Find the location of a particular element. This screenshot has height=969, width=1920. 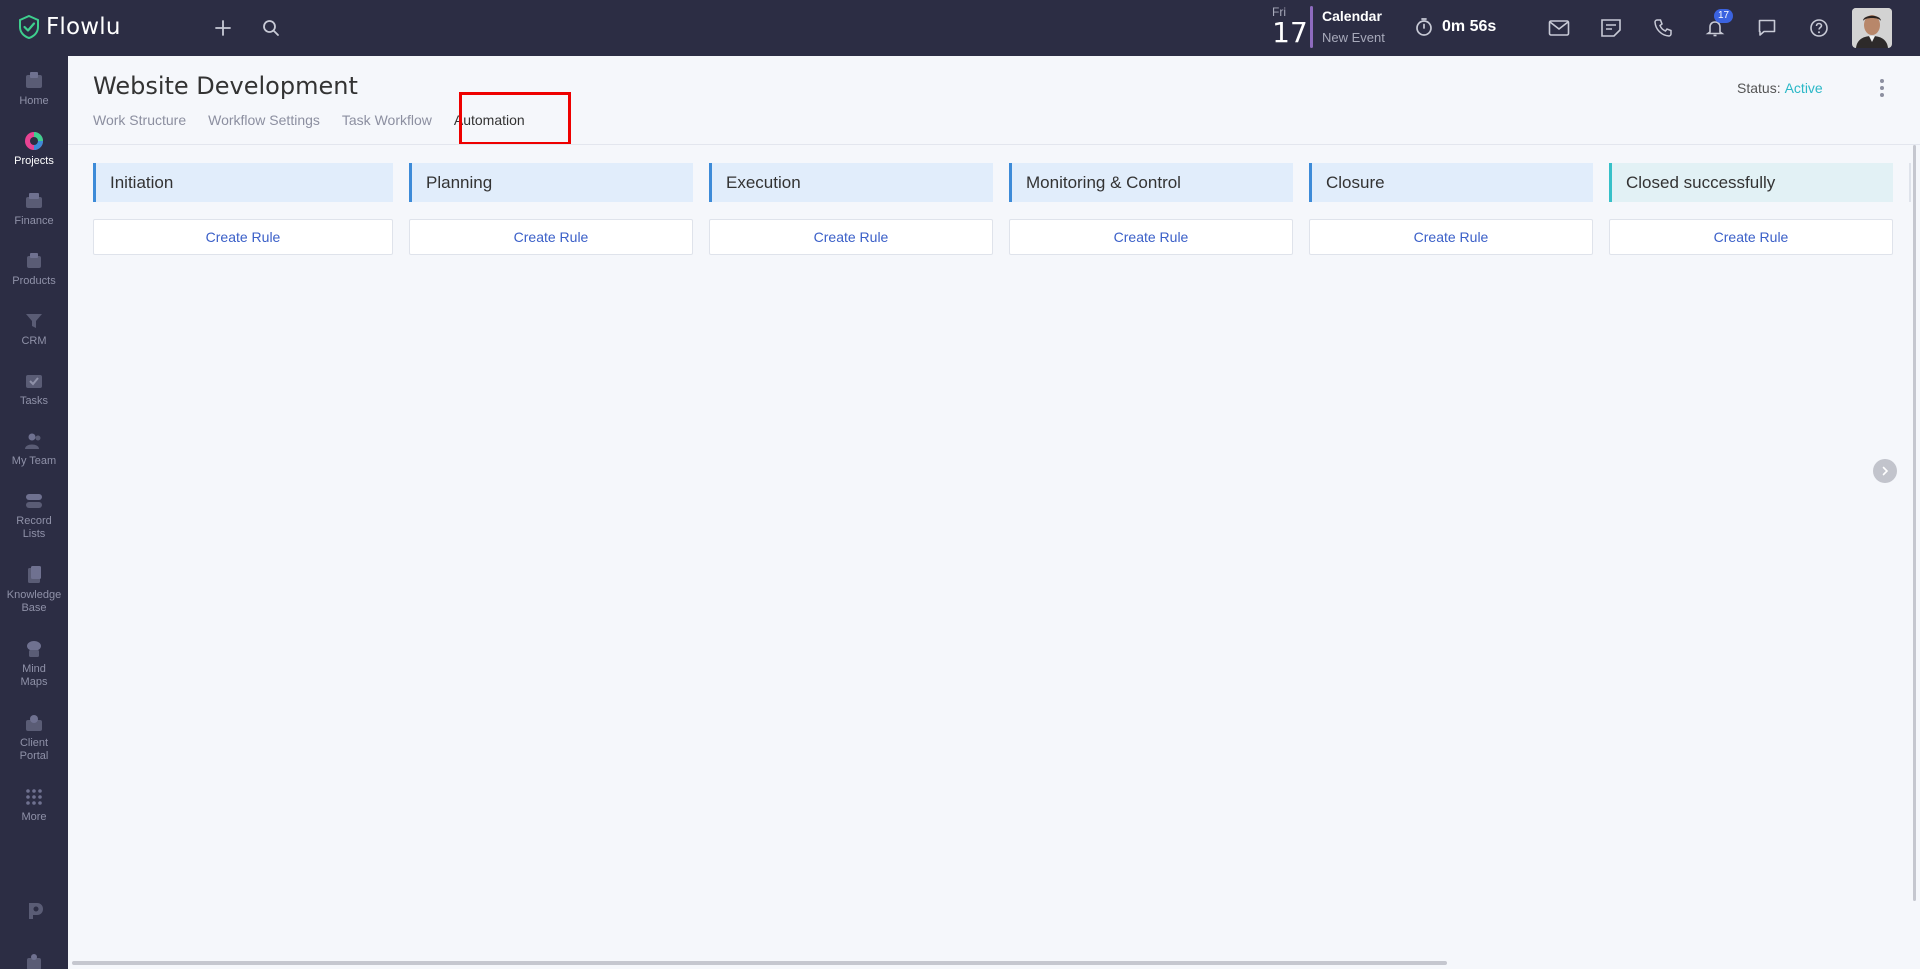

finance-icon is located at coordinates (34, 201).